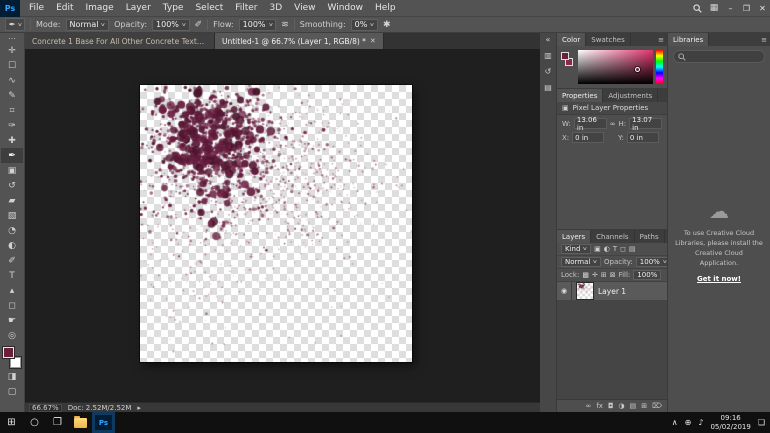 This screenshot has width=770, height=433. What do you see at coordinates (103, 422) in the screenshot?
I see `photoshop-taskbar-button: Ps` at bounding box center [103, 422].